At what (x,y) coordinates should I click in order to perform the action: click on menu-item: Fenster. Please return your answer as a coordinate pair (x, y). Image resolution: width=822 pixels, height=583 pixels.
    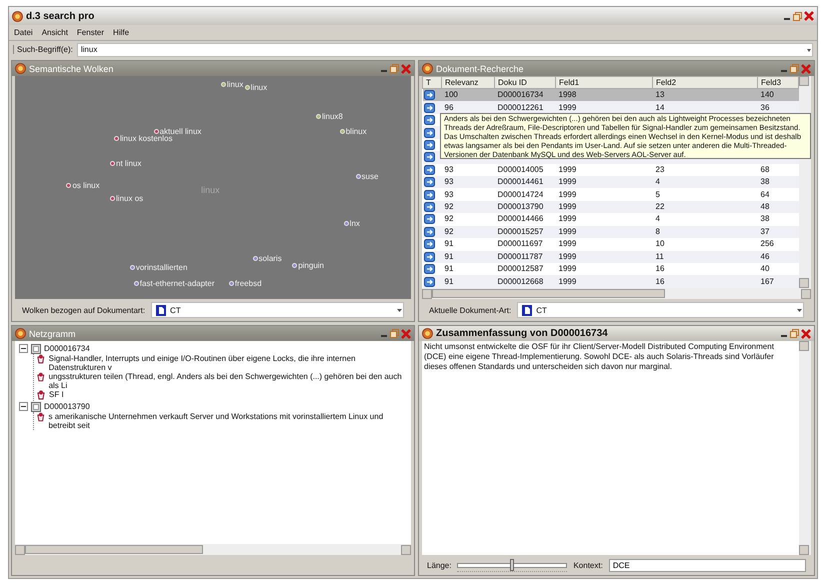
    Looking at the image, I should click on (90, 32).